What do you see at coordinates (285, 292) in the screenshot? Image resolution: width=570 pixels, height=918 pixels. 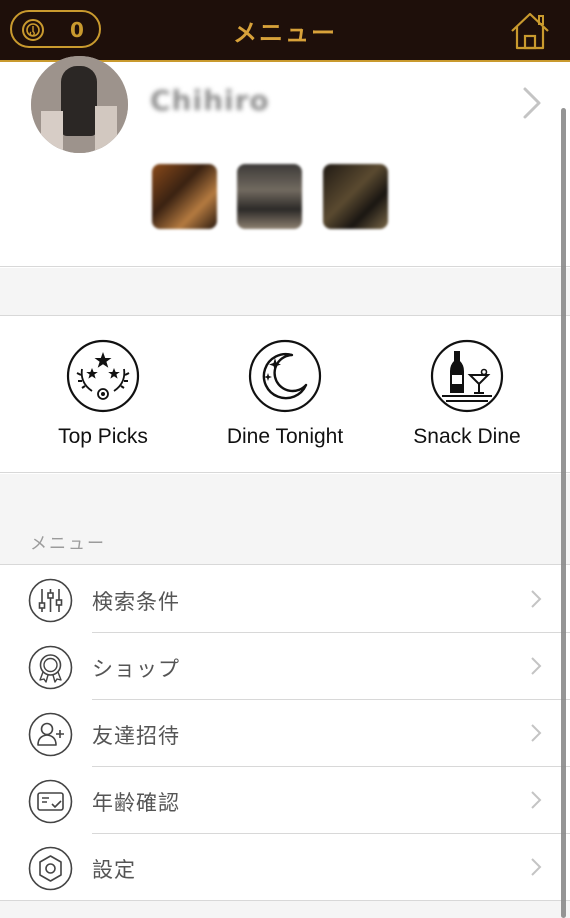 I see `section-spacer` at bounding box center [285, 292].